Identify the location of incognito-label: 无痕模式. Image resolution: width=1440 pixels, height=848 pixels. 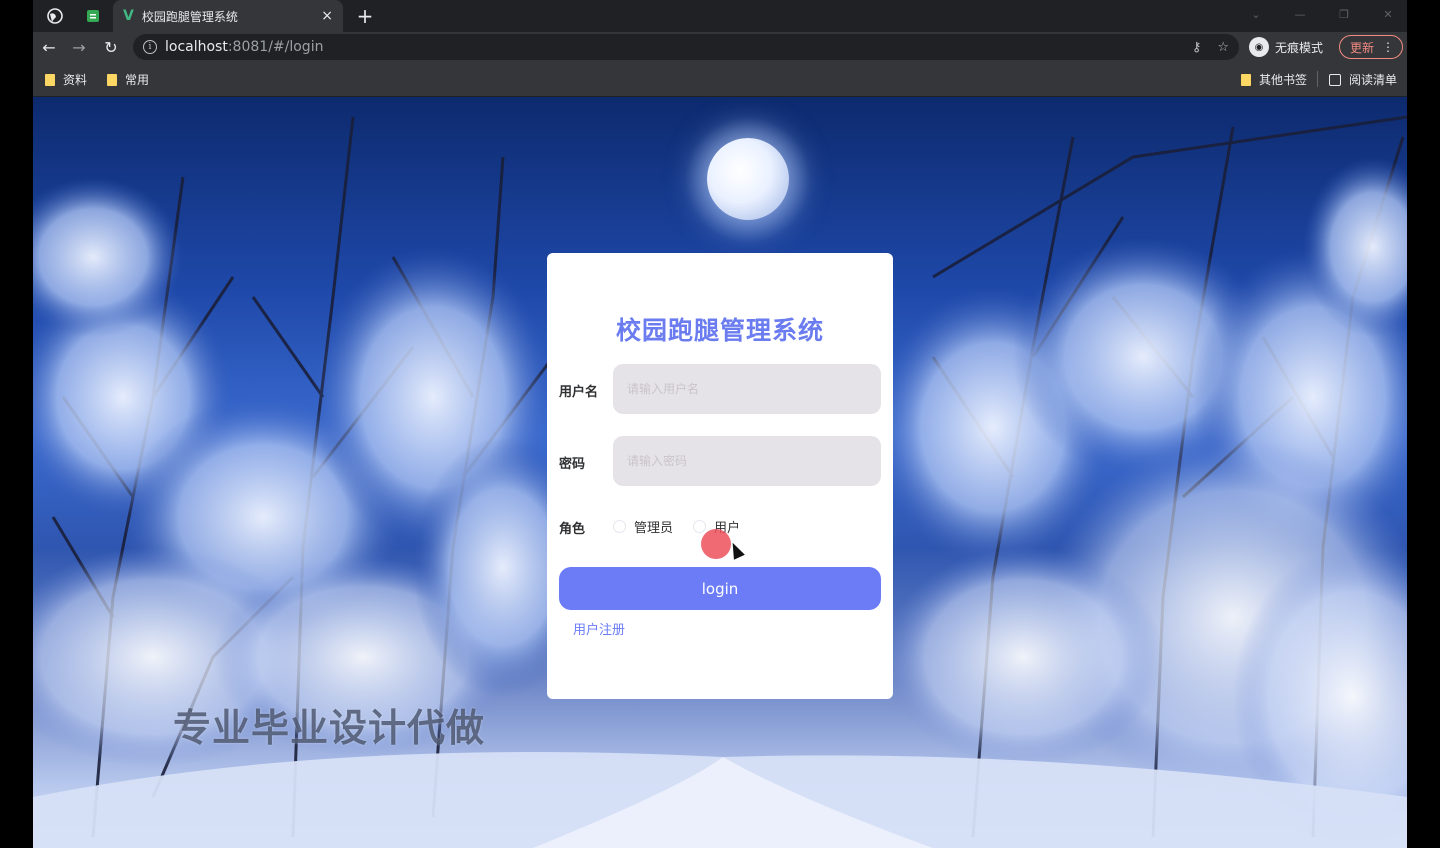
(1299, 47).